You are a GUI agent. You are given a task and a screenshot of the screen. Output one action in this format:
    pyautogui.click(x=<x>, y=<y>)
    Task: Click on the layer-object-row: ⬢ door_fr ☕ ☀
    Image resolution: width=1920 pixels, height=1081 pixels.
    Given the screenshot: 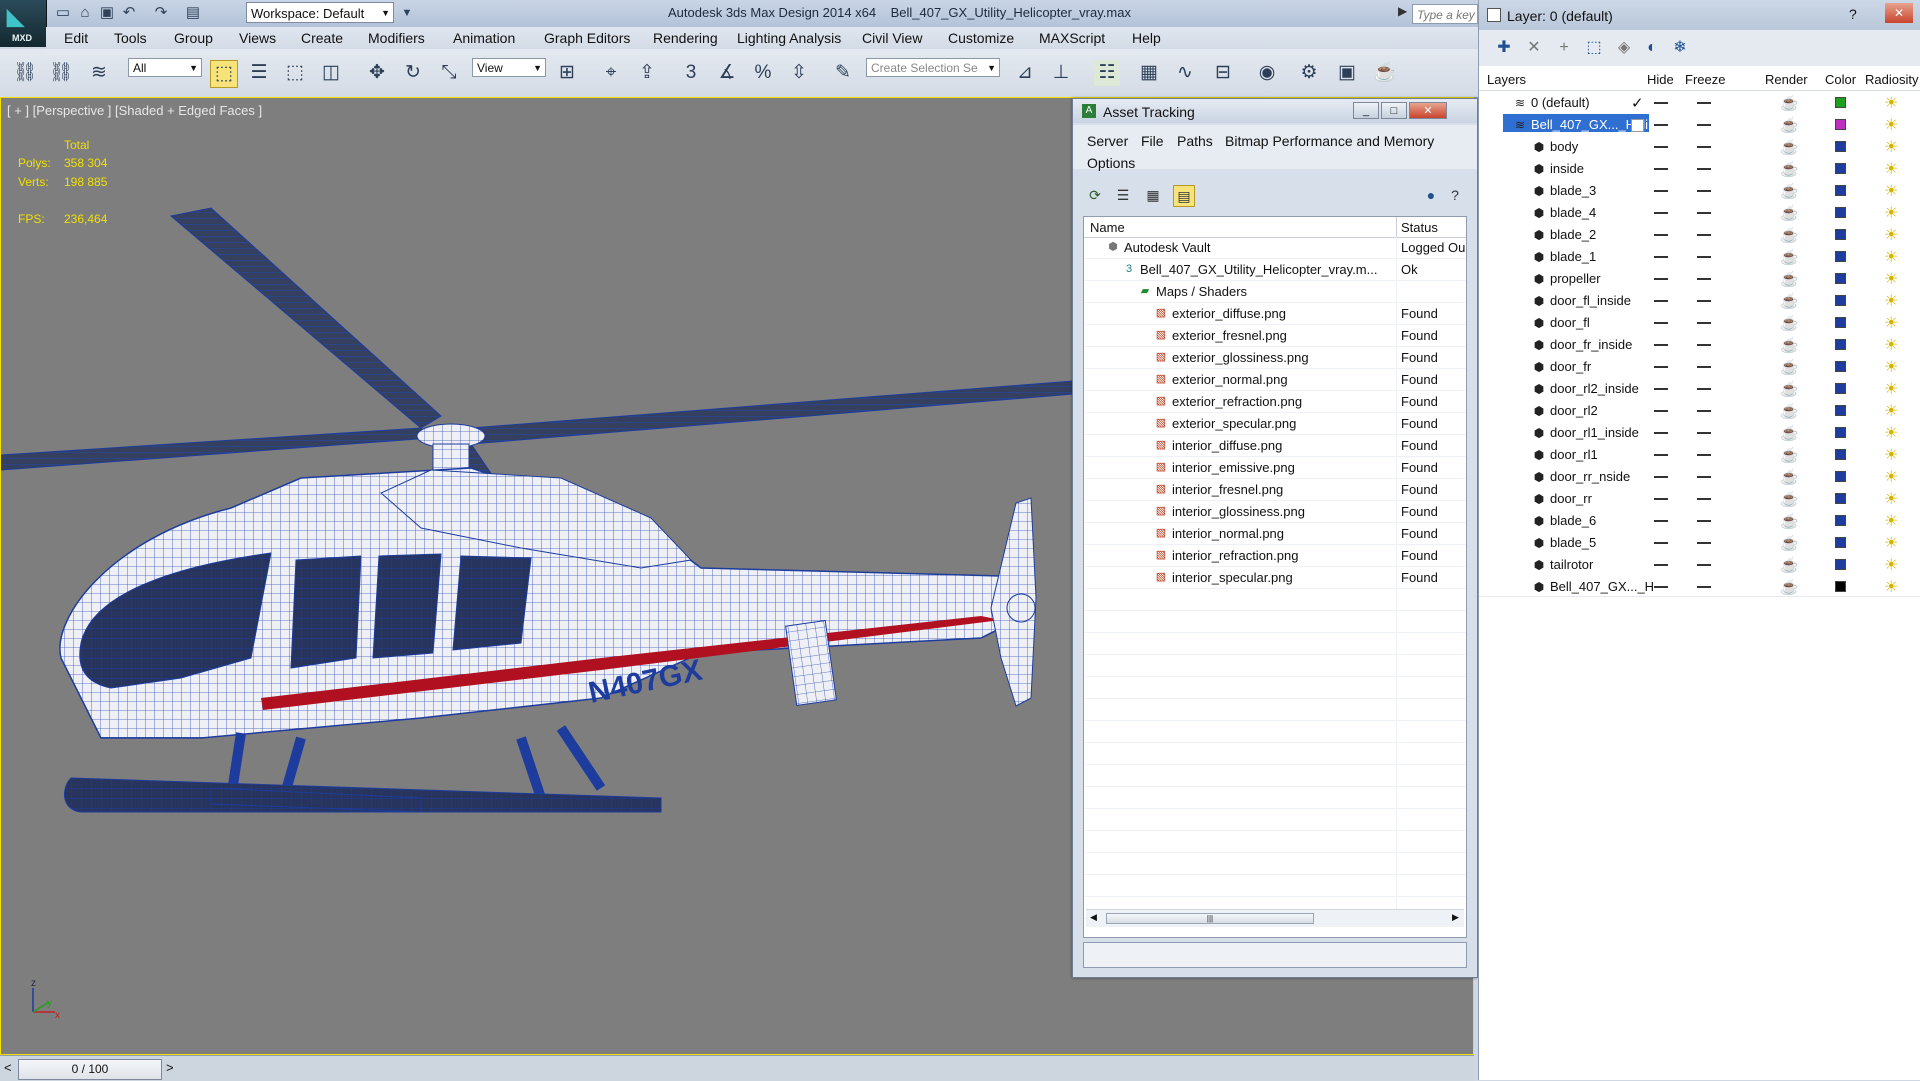 What is the action you would take?
    pyautogui.click(x=1699, y=367)
    